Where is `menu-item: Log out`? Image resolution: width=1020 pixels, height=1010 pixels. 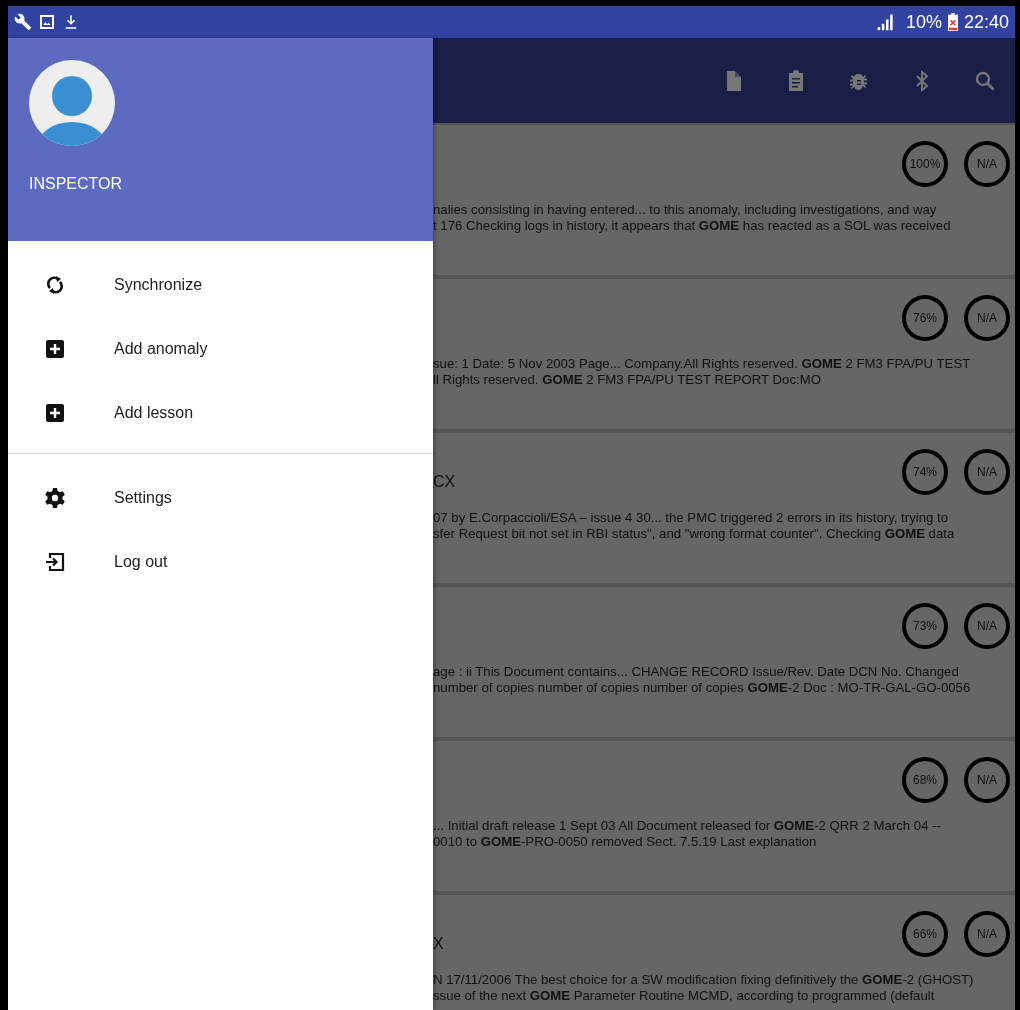
menu-item: Log out is located at coordinates (220, 562).